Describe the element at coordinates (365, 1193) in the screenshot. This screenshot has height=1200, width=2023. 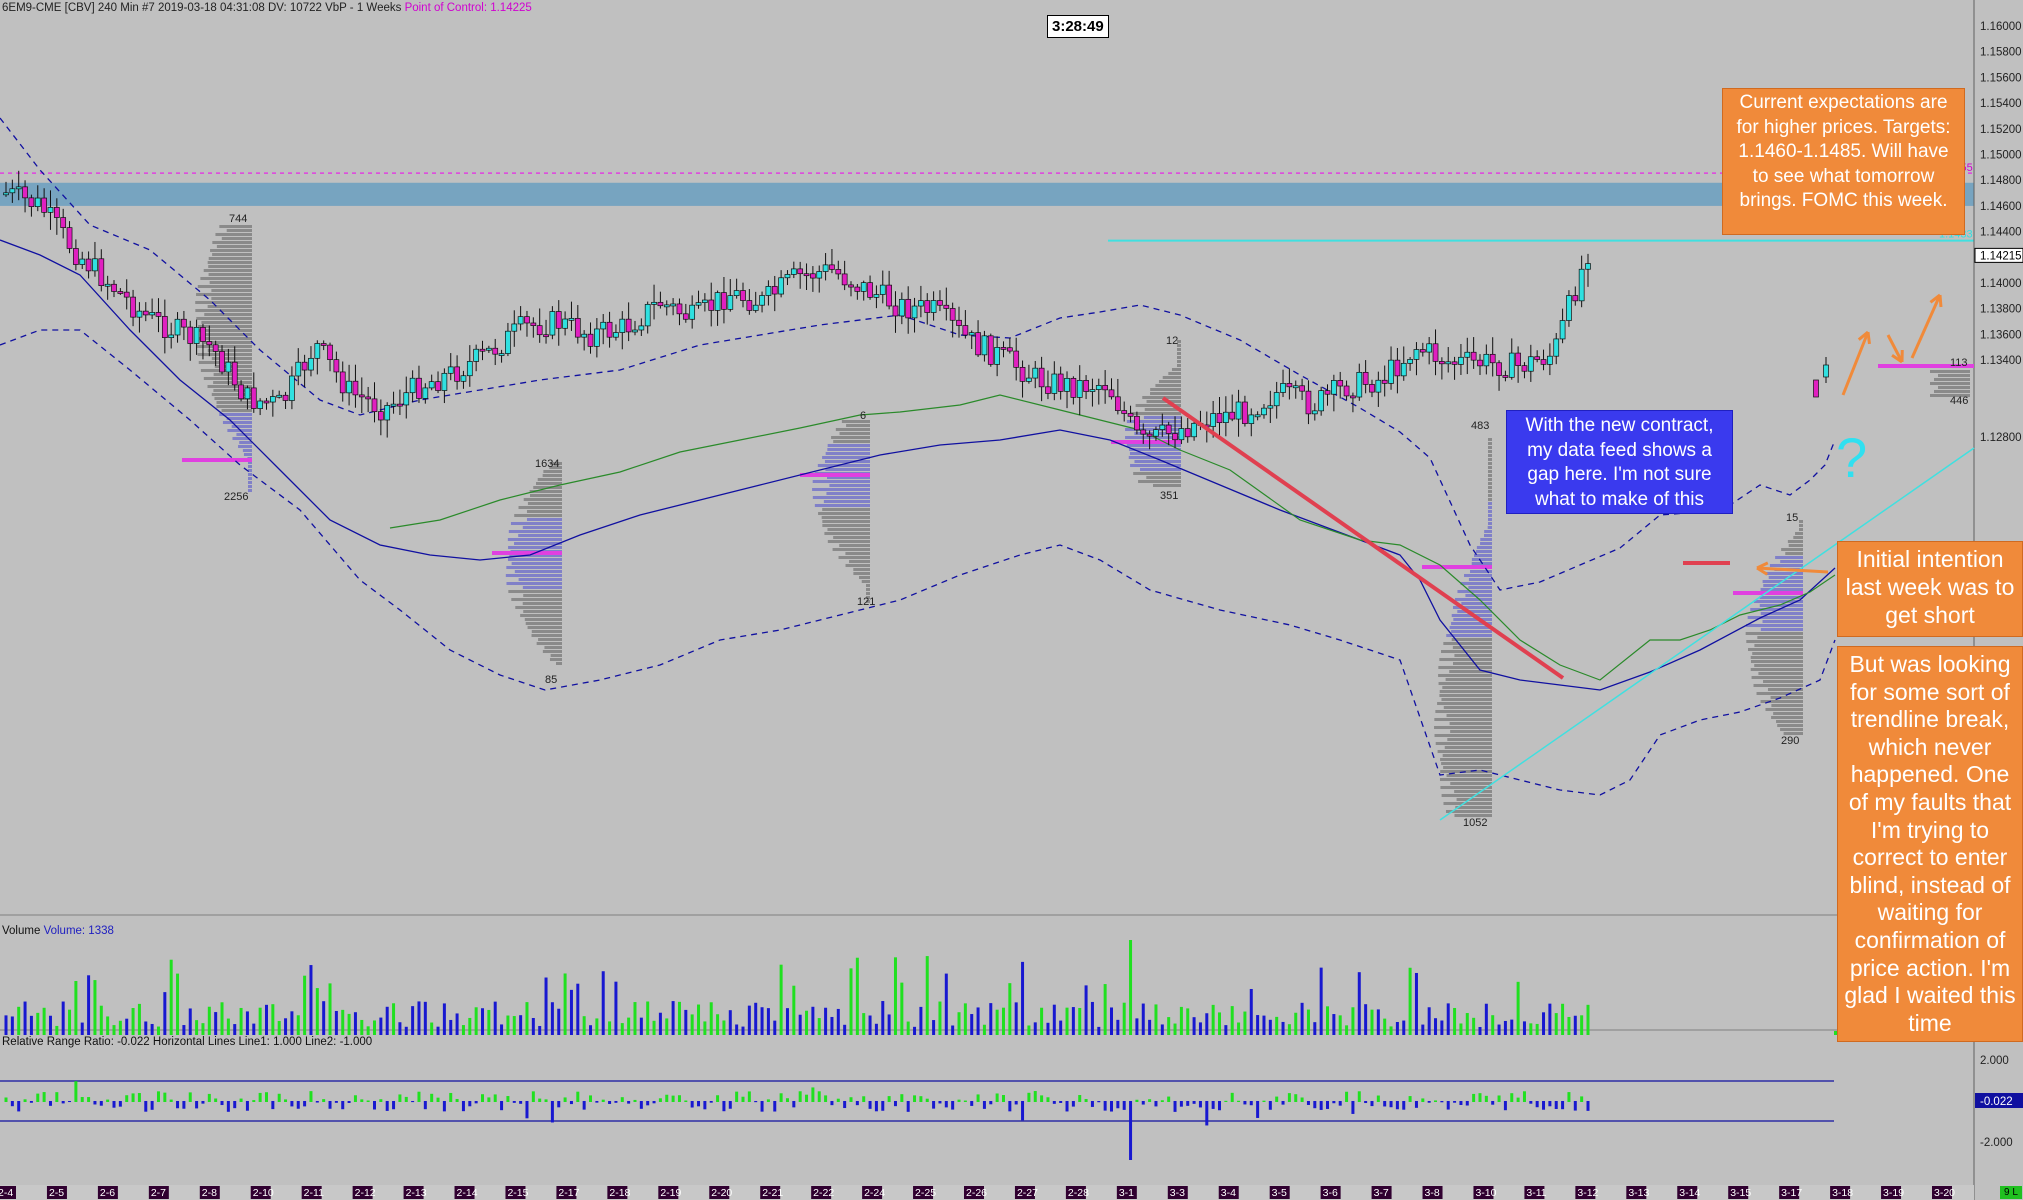
I see `date-label: 2-12` at that location.